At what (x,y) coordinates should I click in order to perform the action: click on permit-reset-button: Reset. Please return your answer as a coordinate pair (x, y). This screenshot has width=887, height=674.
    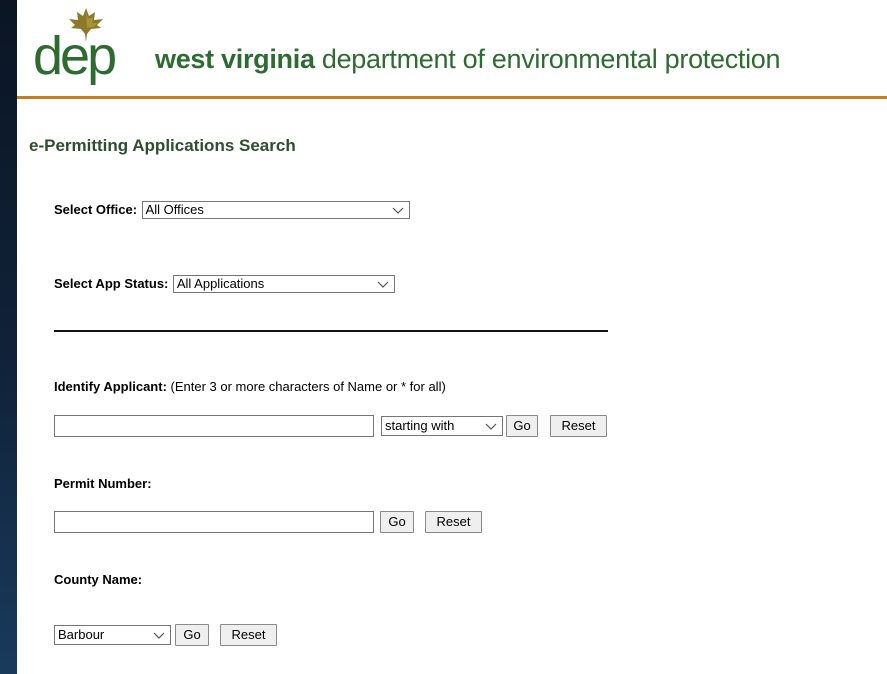
    Looking at the image, I should click on (453, 522).